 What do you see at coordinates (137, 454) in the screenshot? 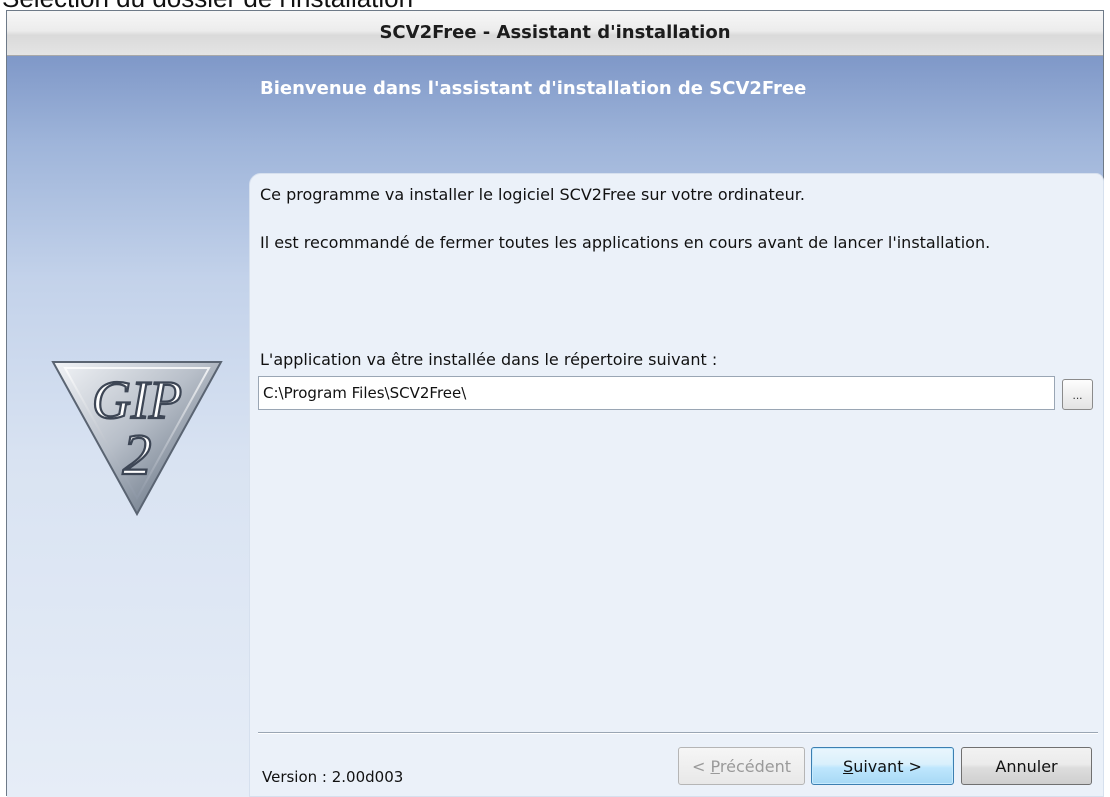
I see `logo-text-2: 2` at bounding box center [137, 454].